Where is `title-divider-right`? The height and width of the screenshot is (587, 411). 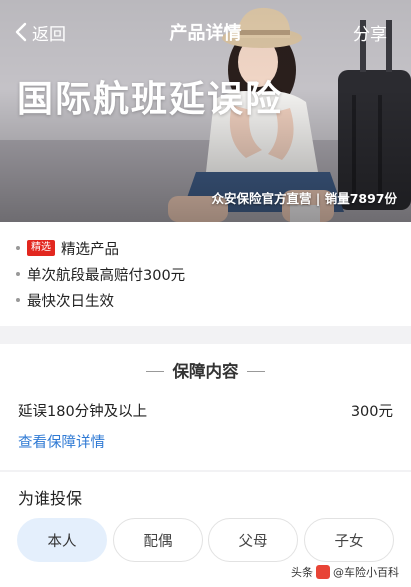
title-divider-right is located at coordinates (256, 371).